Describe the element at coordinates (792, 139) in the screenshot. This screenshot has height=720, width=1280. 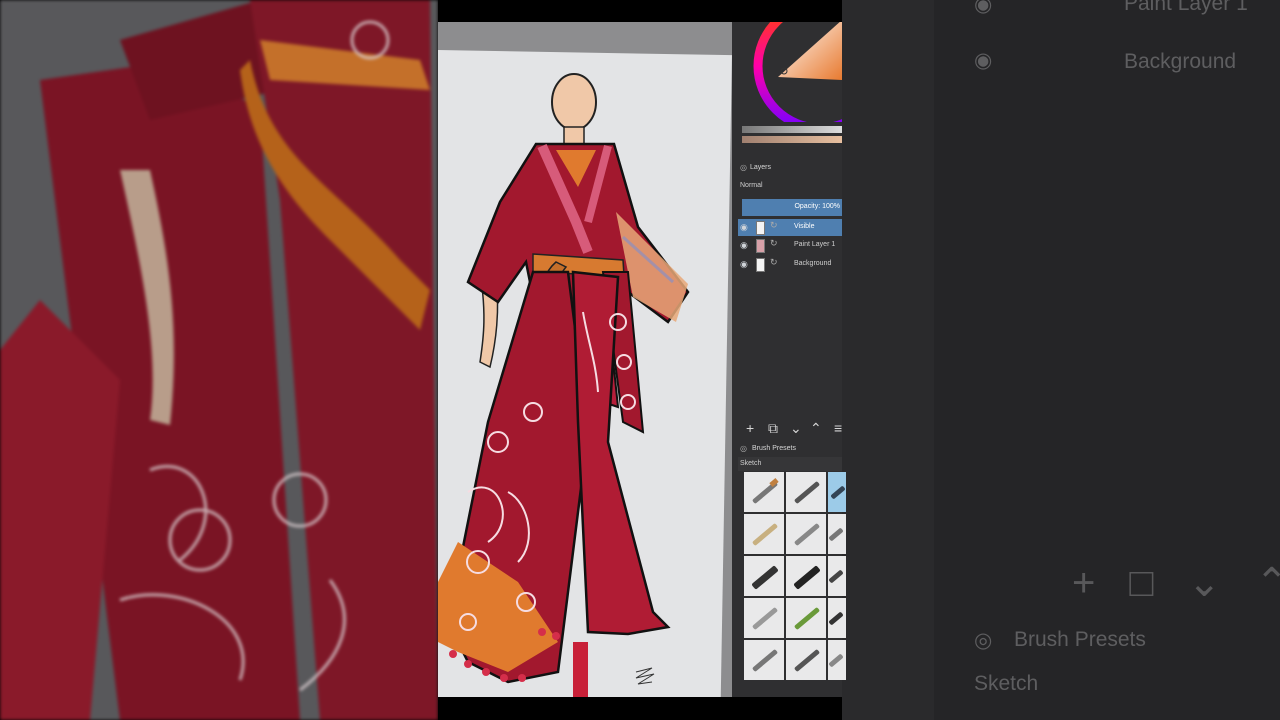
I see `saturation-slider` at that location.